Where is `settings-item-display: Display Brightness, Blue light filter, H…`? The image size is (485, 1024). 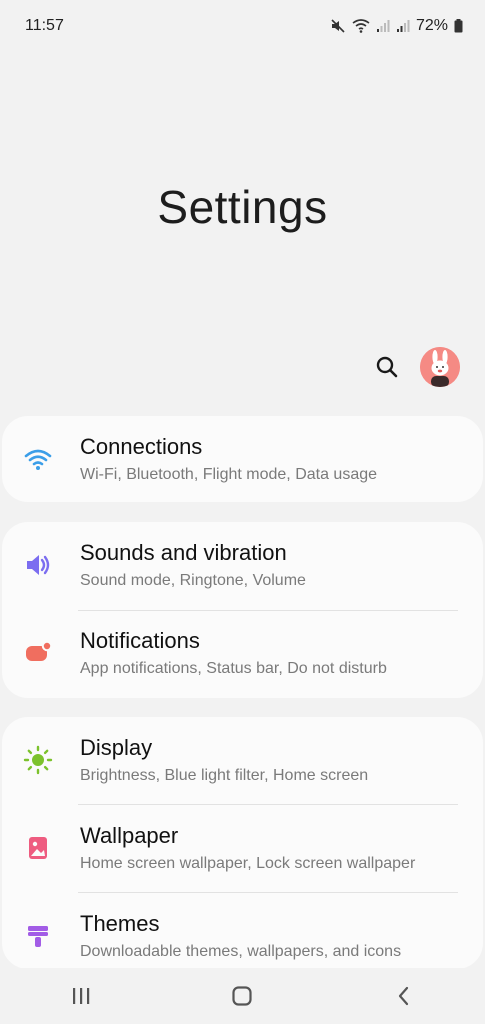
settings-item-display: Display Brightness, Blue light filter, H… is located at coordinates (242, 760).